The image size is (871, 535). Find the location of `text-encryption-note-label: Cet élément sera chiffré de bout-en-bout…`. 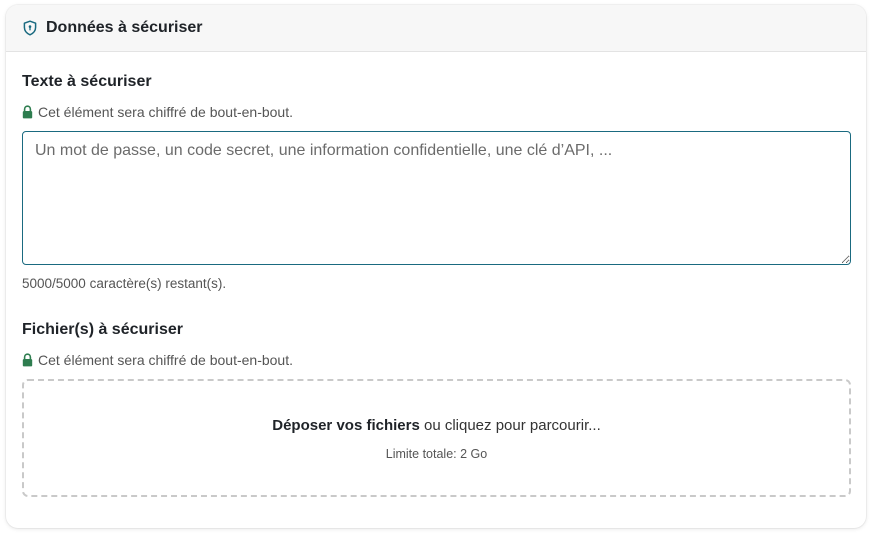

text-encryption-note-label: Cet élément sera chiffré de bout-en-bout… is located at coordinates (166, 112).